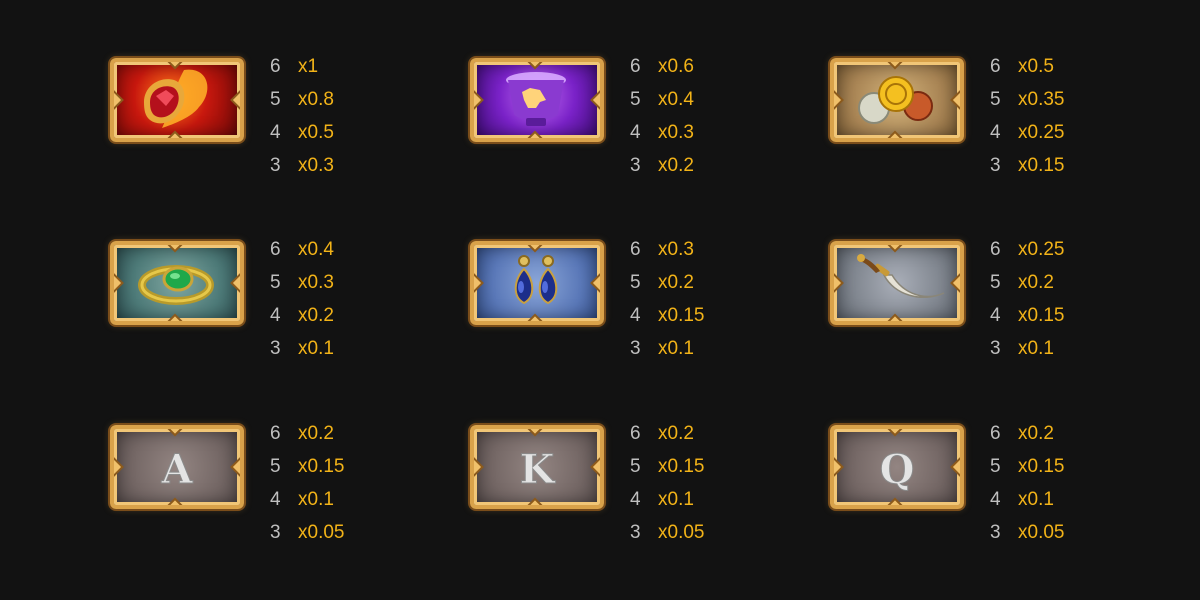  I want to click on emerald-ring-symbol, so click(177, 283).